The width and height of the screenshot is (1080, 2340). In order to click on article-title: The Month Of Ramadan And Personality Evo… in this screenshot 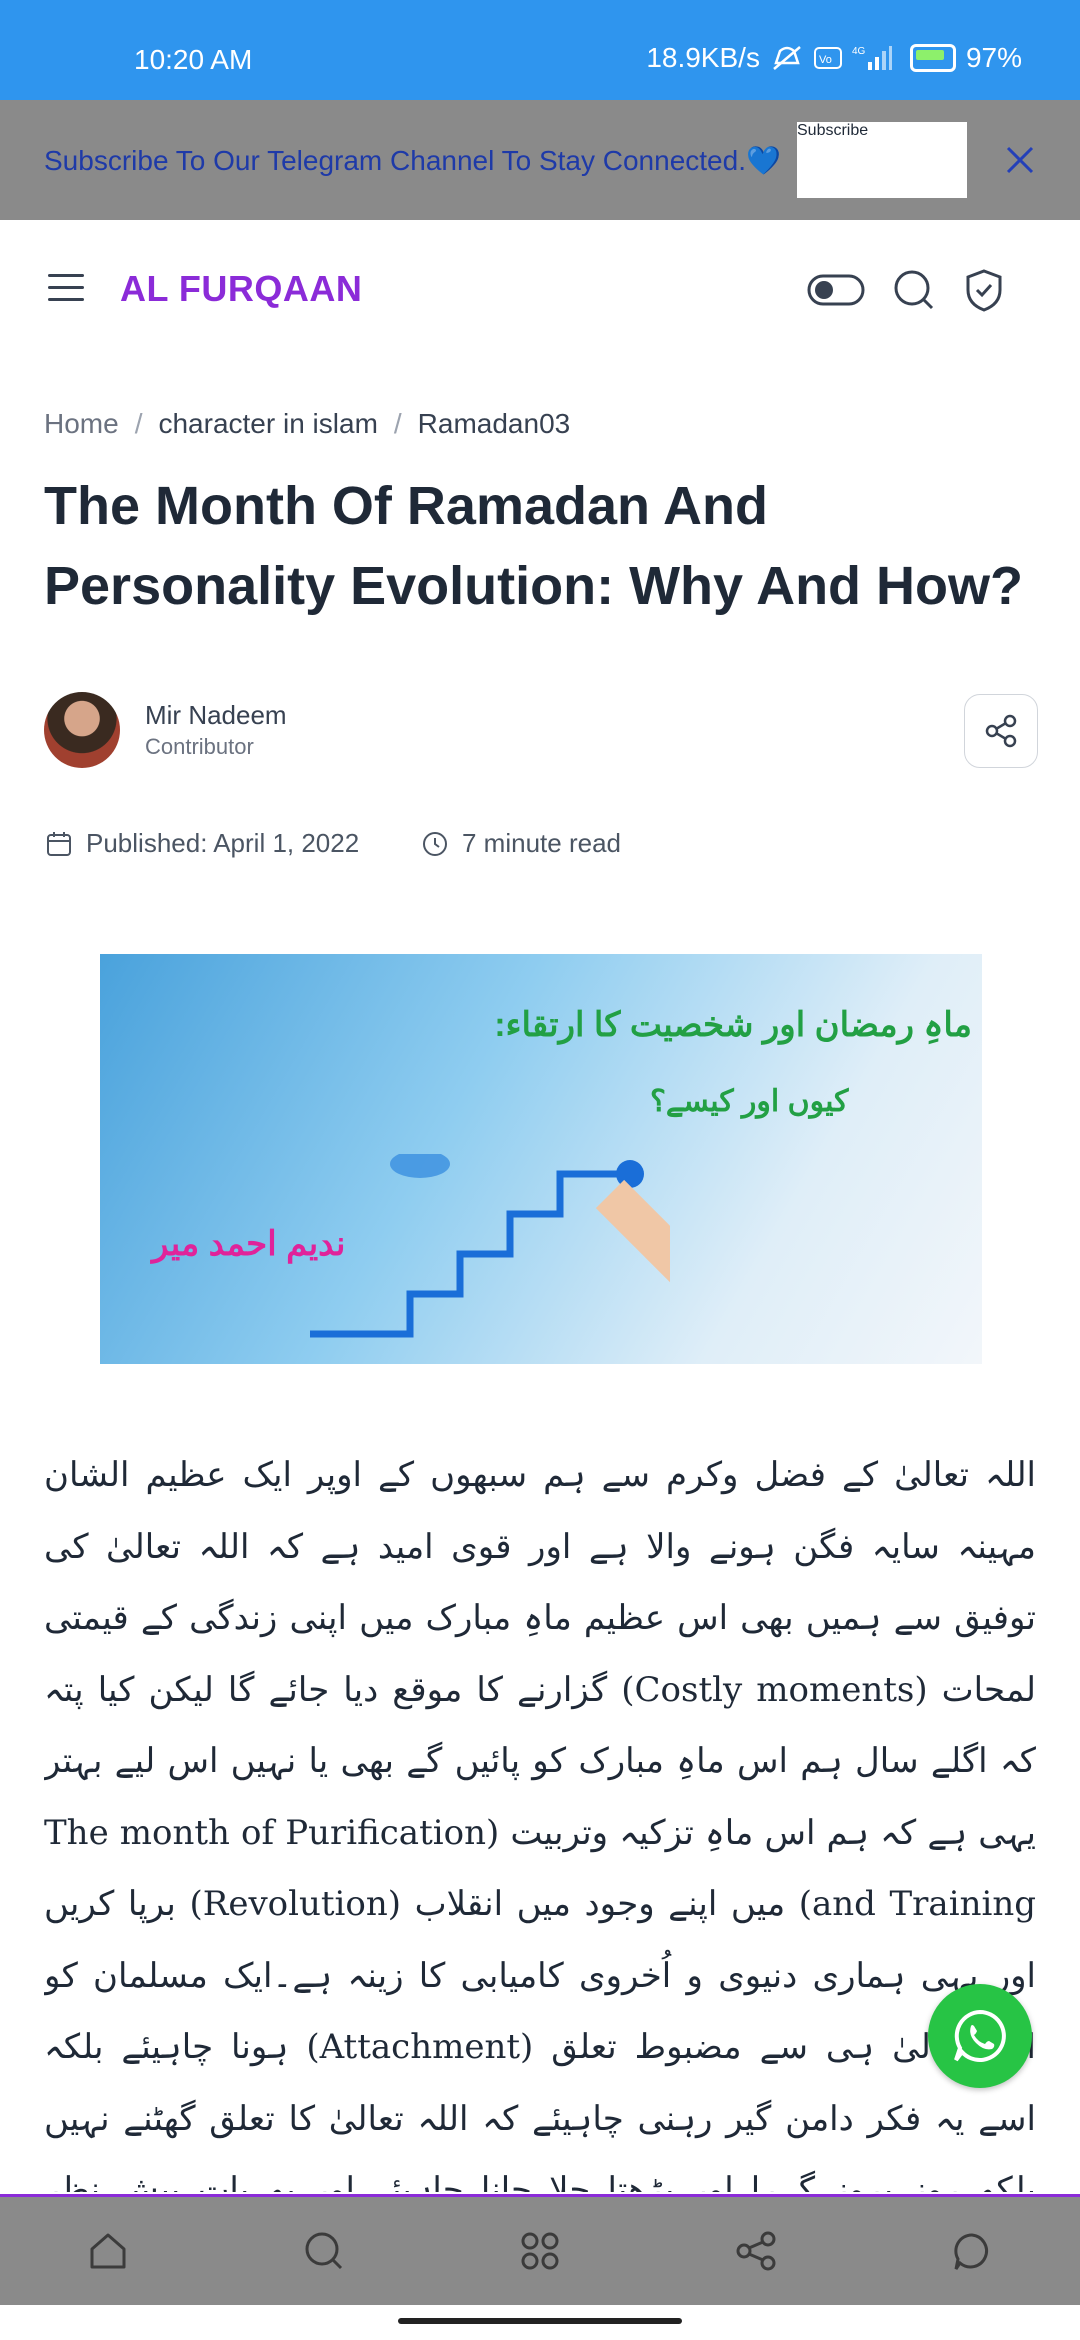, I will do `click(534, 546)`.